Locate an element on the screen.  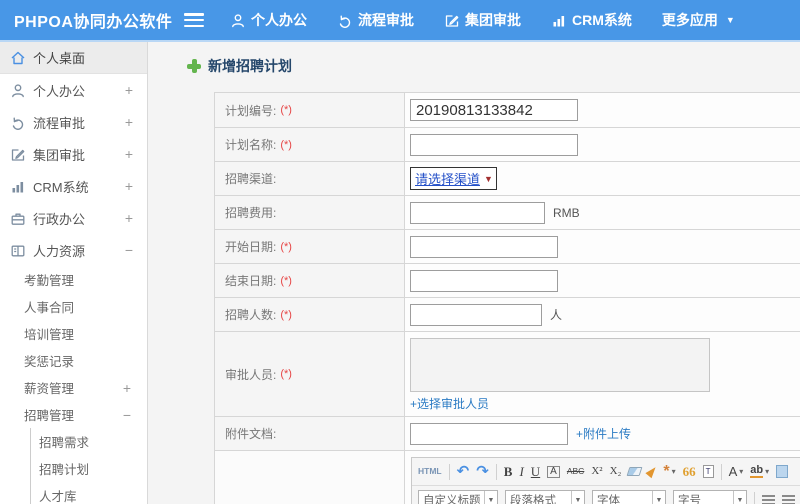
nav-more-apps: 更多应用 ▼ is located at coordinates (698, 20).